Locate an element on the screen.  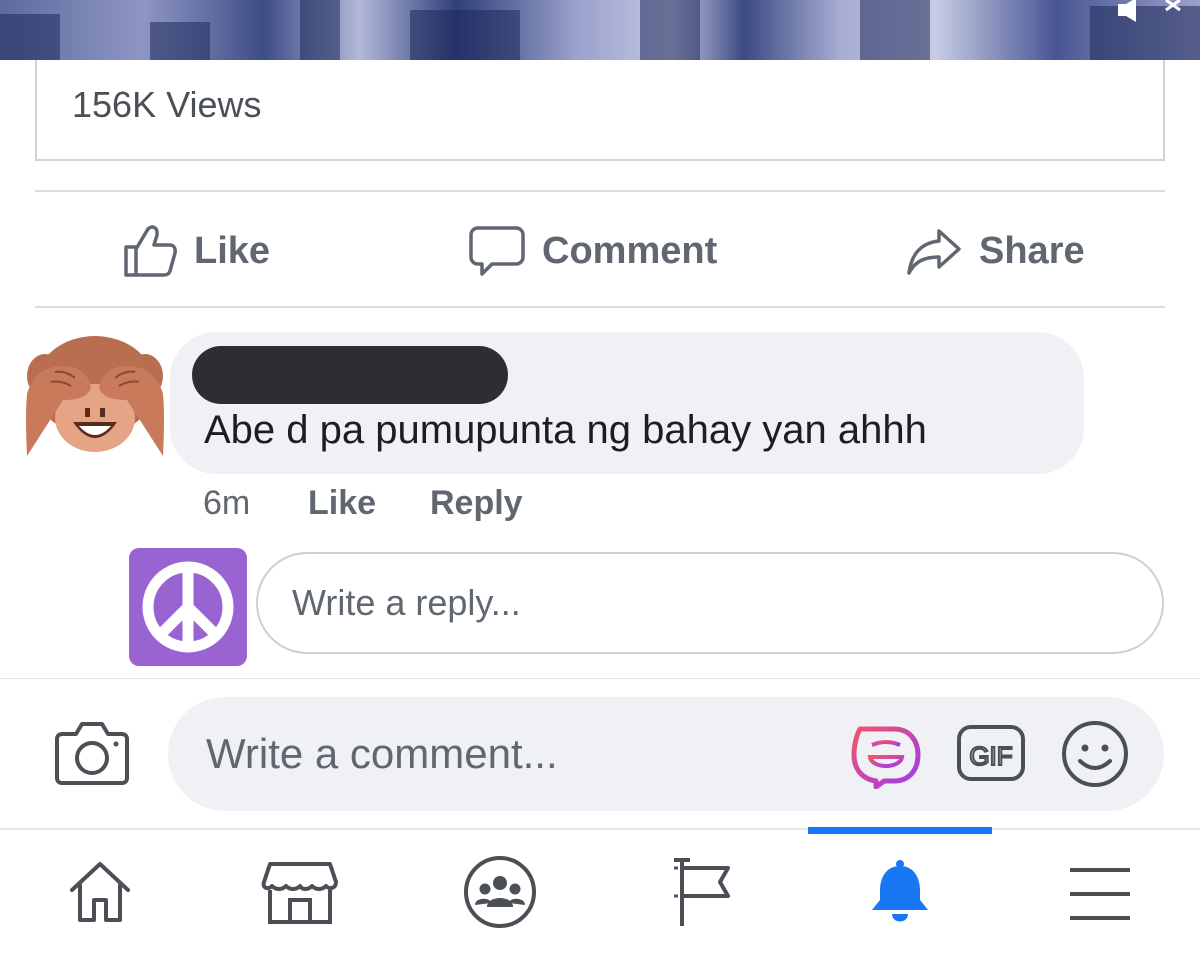
comment-button: Comment is located at coordinates (592, 251).